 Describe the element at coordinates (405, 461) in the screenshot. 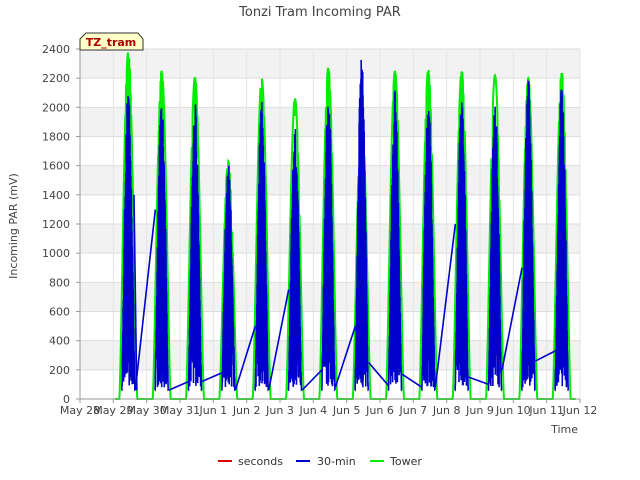

I see `legend-label-tower: Tower` at that location.